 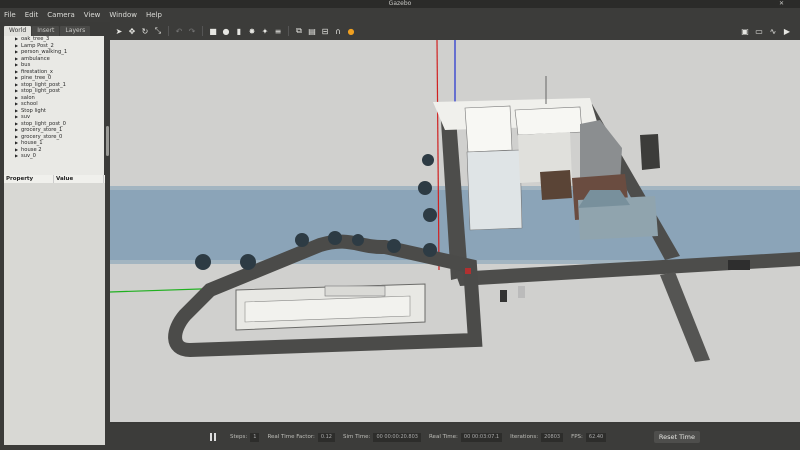 I want to click on iterations-label: Iterations:, so click(x=524, y=437).